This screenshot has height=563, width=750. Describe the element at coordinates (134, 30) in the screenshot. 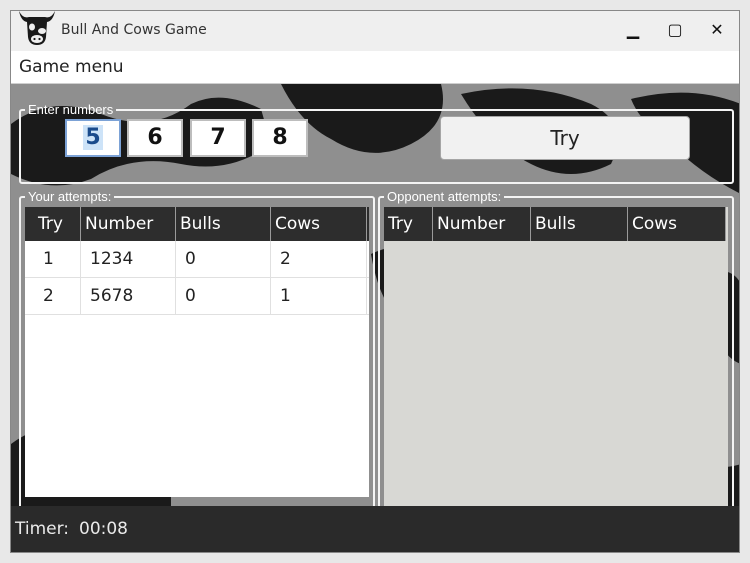

I see `window-title: Bull And Cows Game` at that location.